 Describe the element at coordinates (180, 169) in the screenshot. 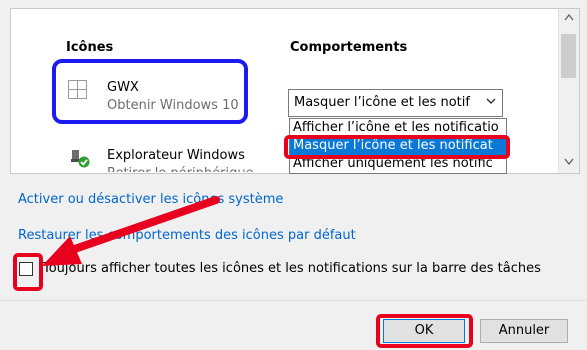

I see `row-subtitle-explorer: Retirer le périphérique` at that location.